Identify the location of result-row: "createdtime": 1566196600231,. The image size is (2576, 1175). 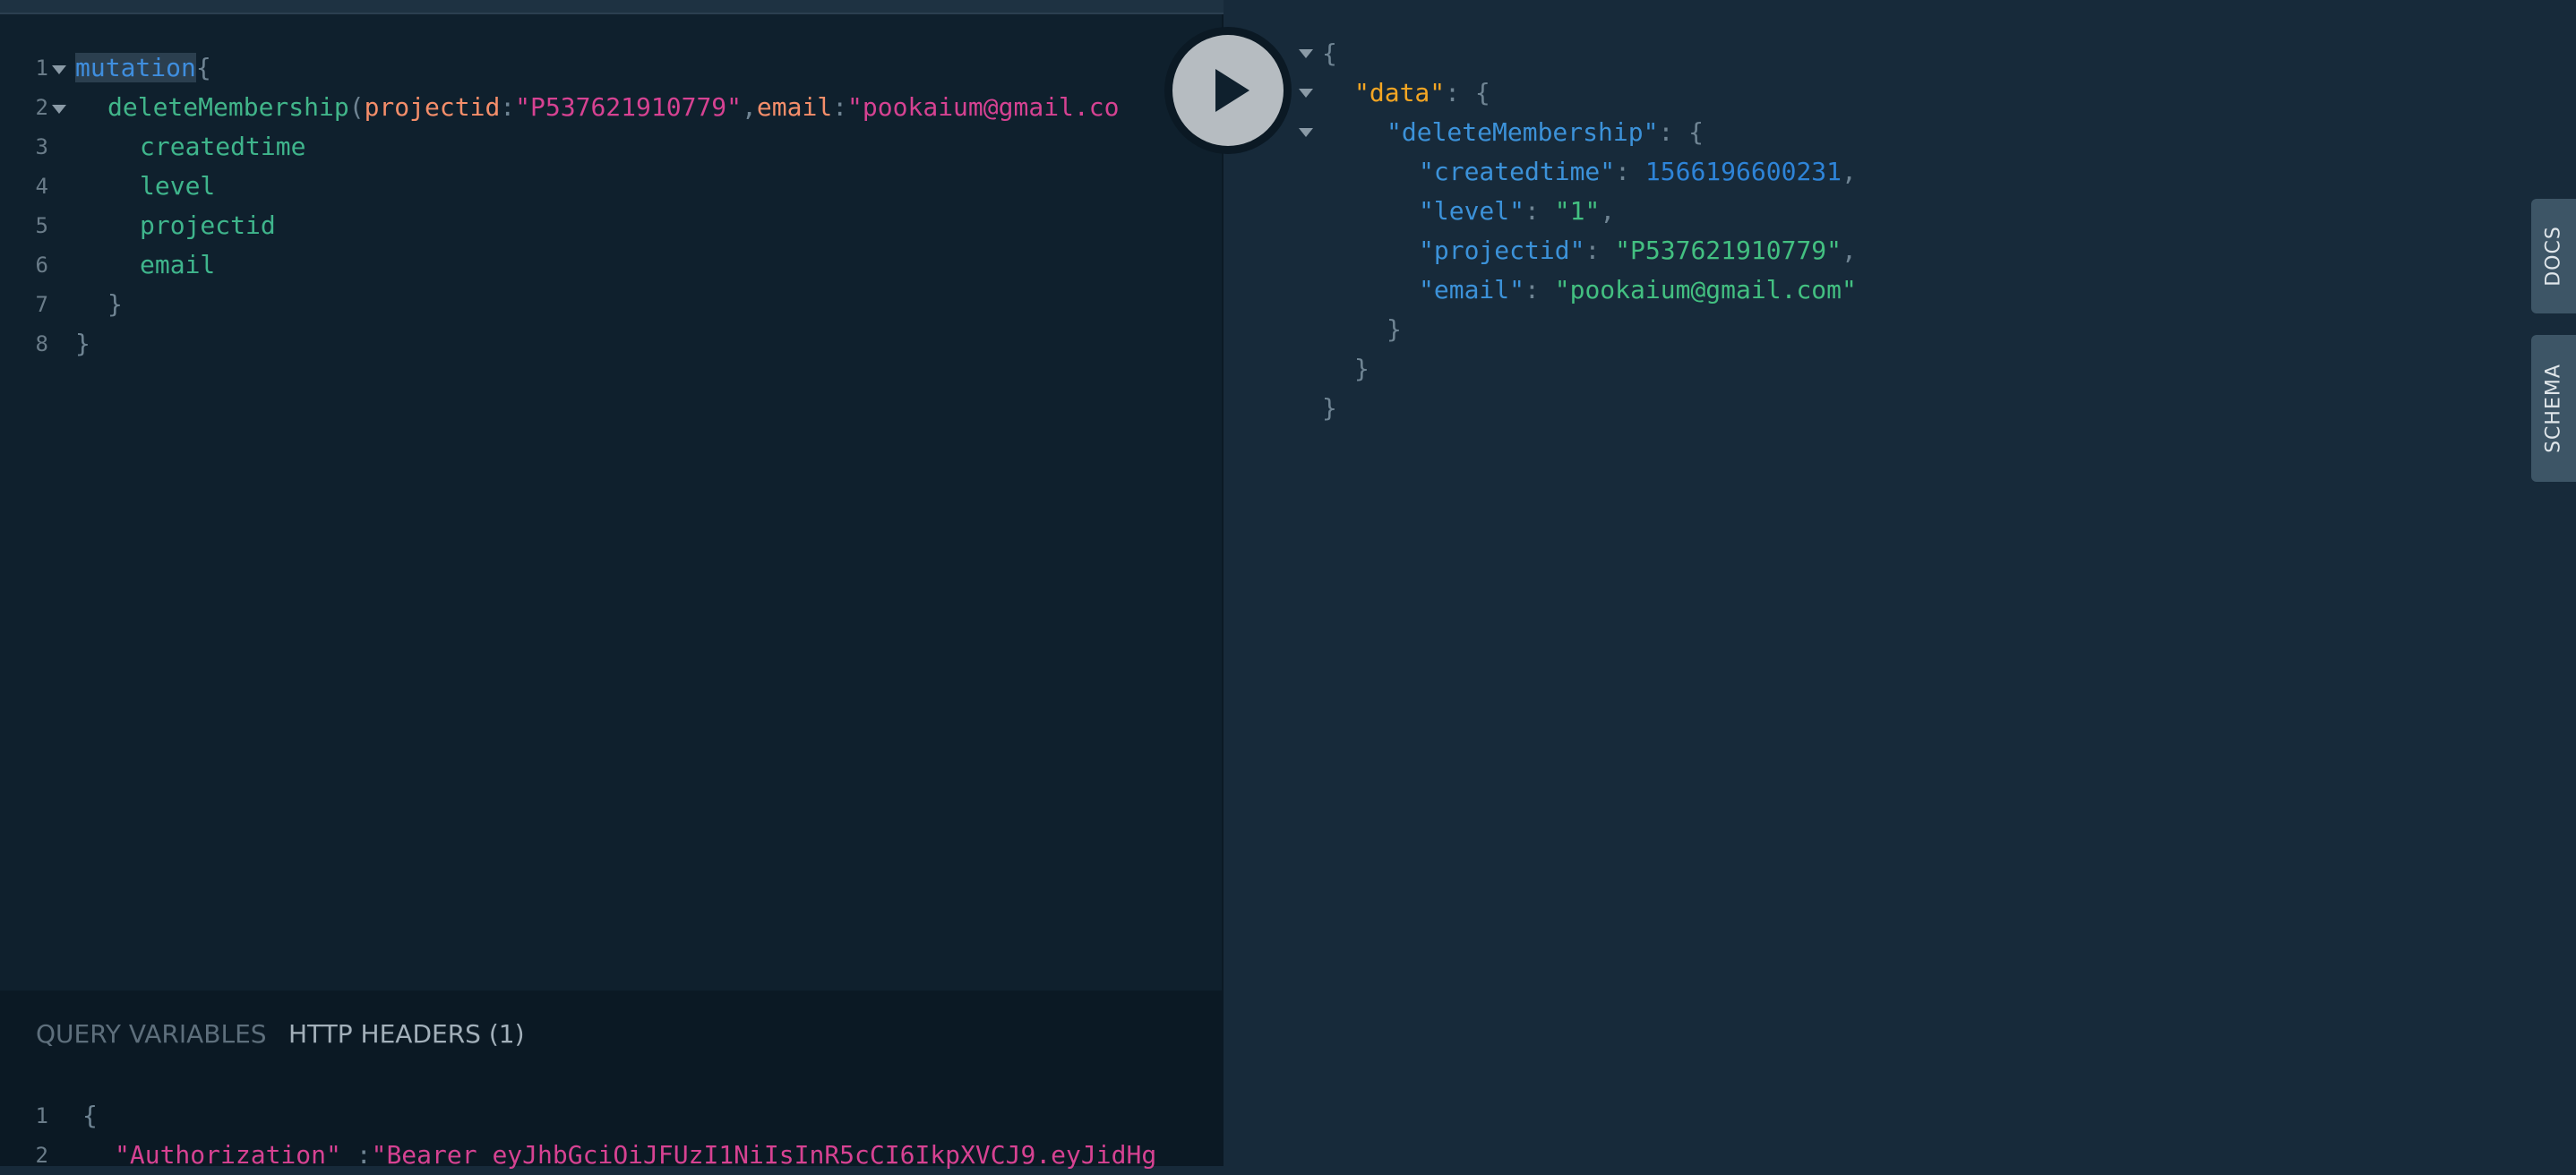
(1638, 172).